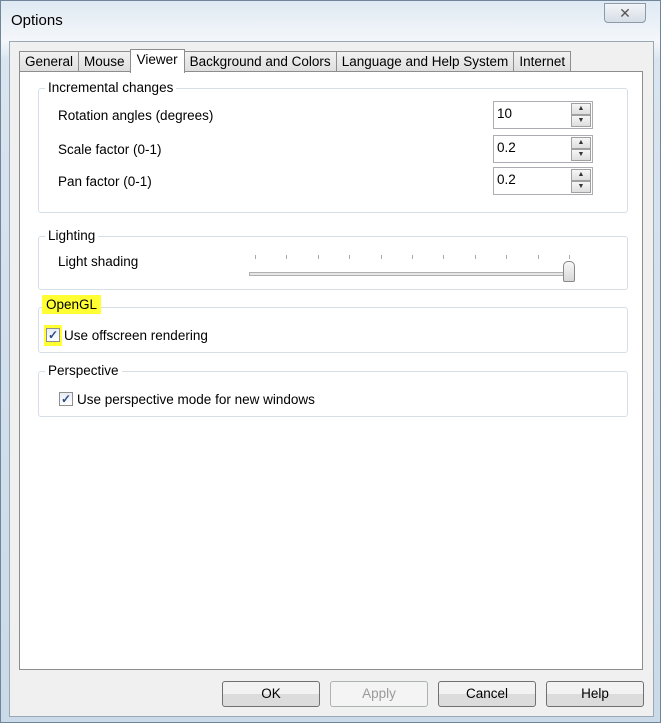 The height and width of the screenshot is (723, 661). What do you see at coordinates (66, 399) in the screenshot?
I see `perspective-checkbox: ✓` at bounding box center [66, 399].